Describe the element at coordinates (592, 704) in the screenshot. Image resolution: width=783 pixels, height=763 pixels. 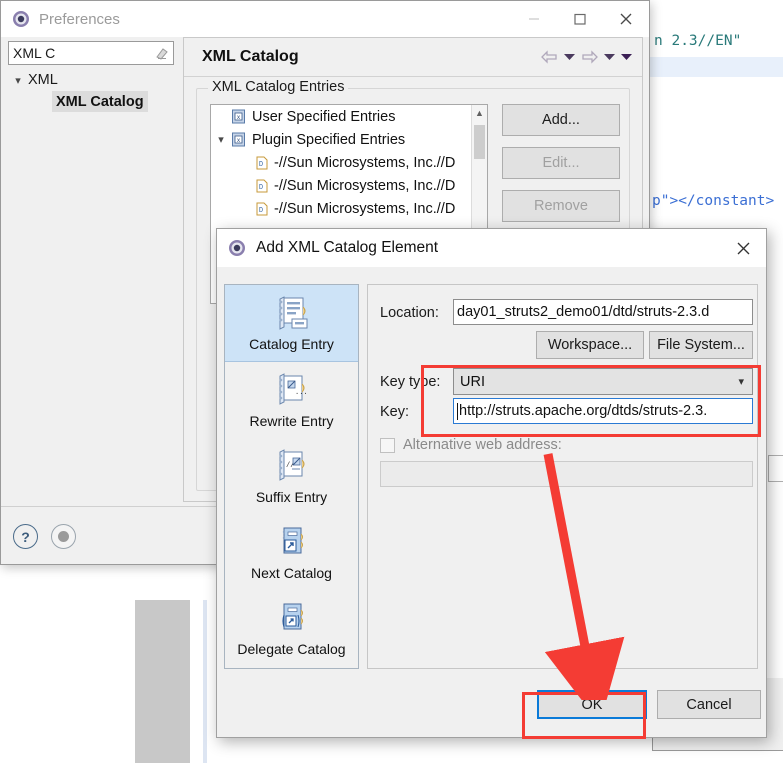
I see `ok-button: OK` at that location.